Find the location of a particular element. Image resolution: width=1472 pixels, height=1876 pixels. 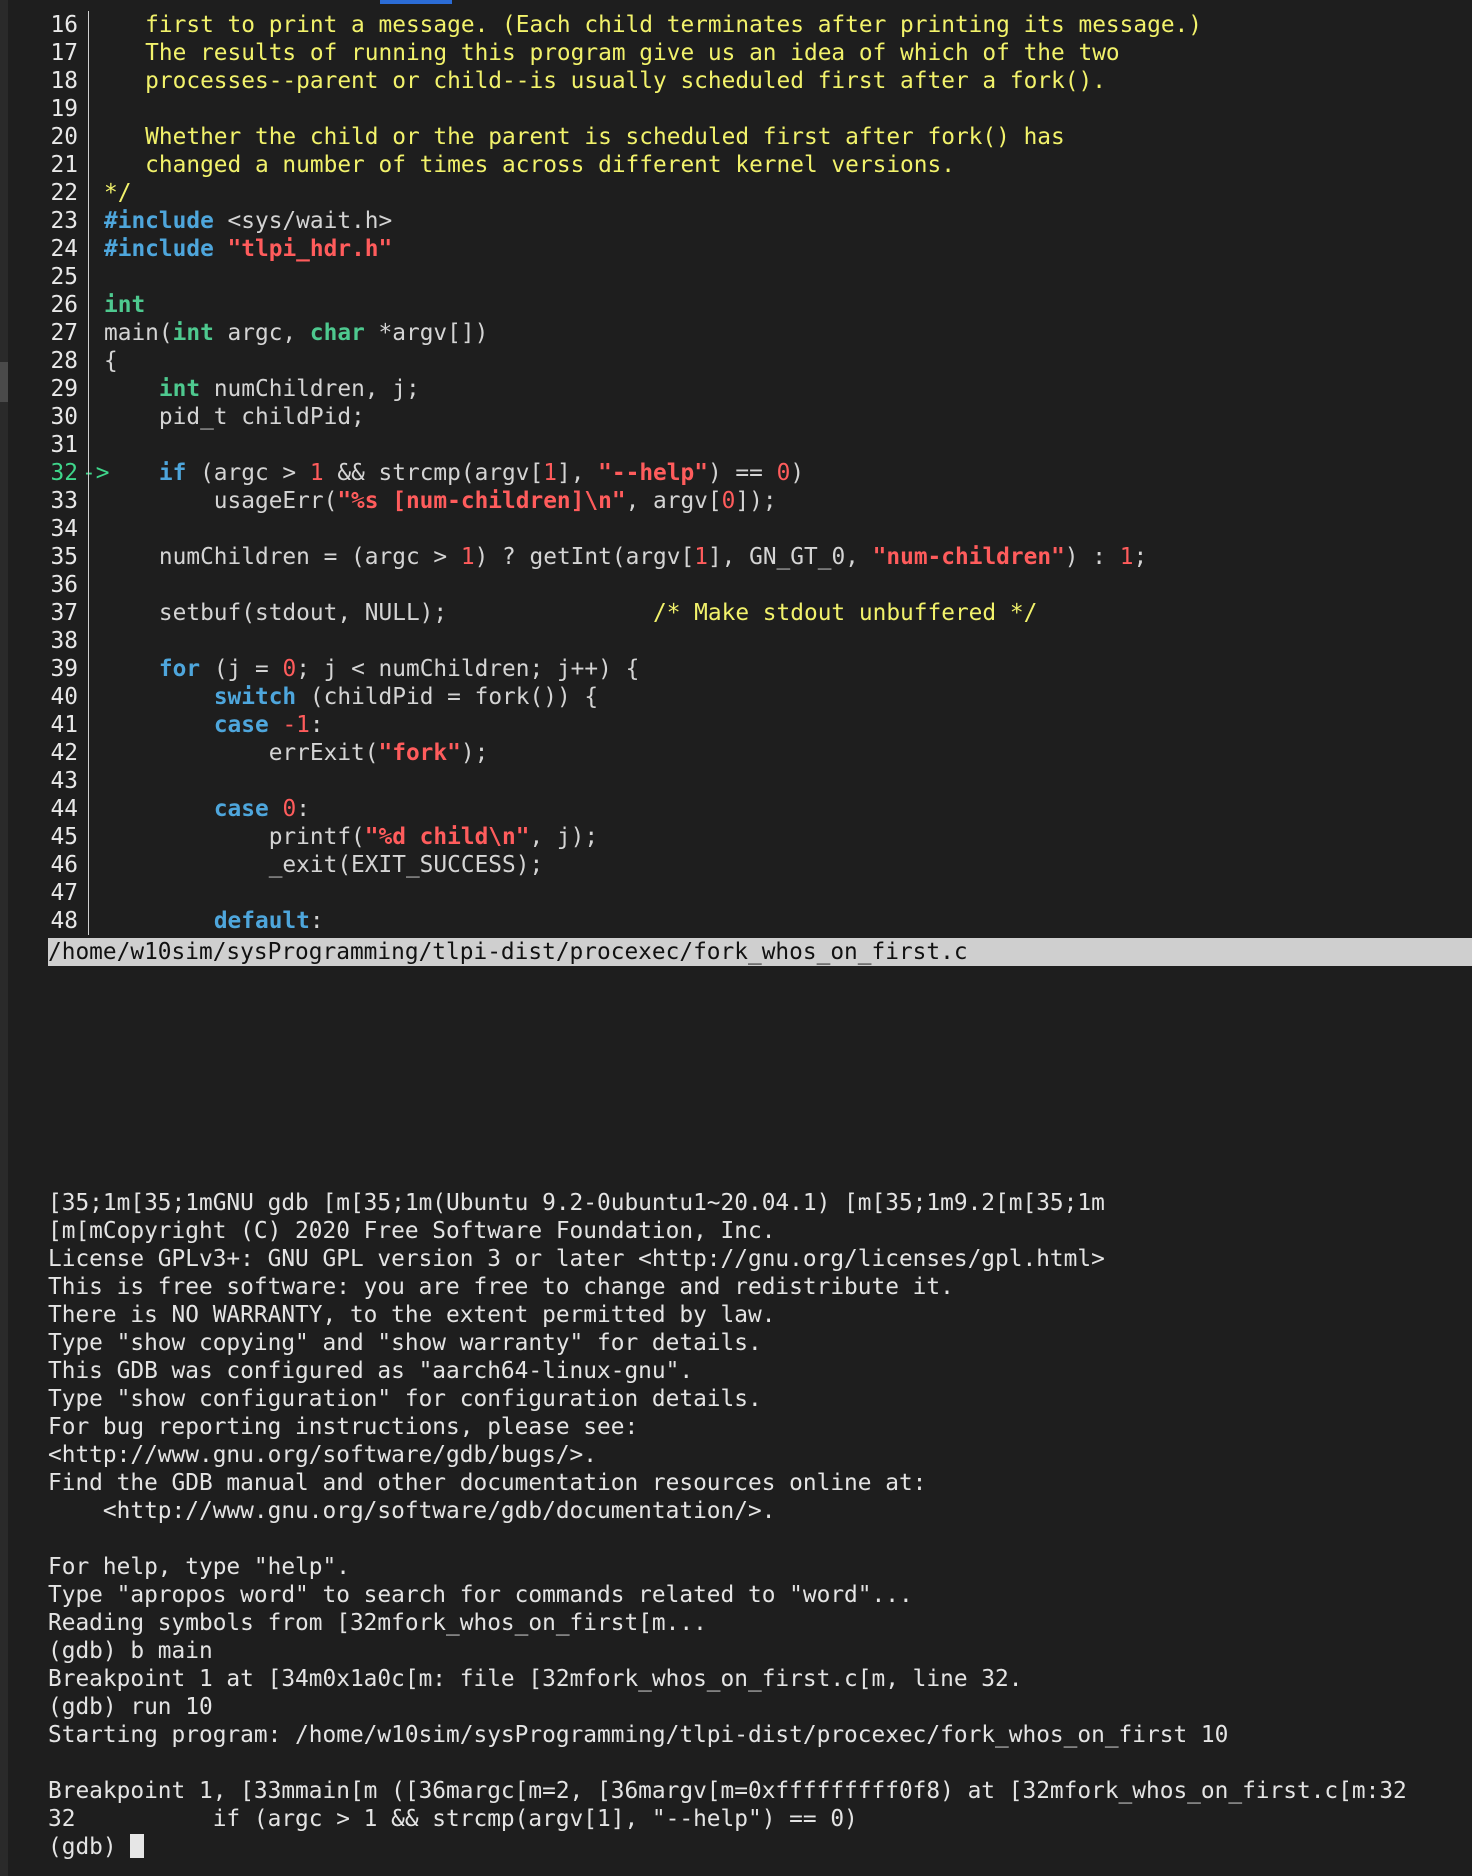

code-token: setbuf(stdout, NULL); is located at coordinates (378, 613).